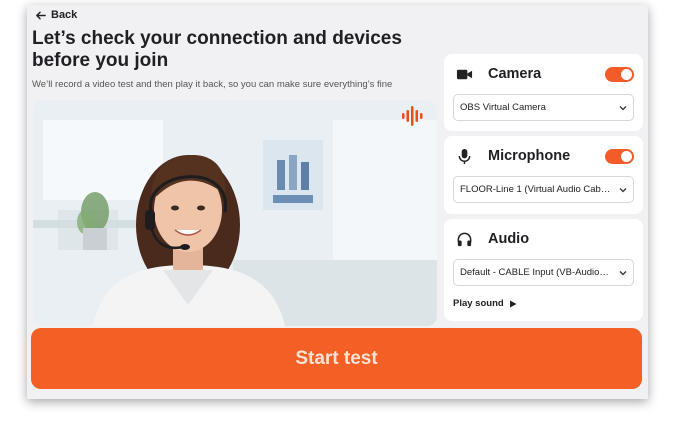 This screenshot has height=421, width=688. I want to click on camera-select: OBS Virtual Camera, so click(543, 107).